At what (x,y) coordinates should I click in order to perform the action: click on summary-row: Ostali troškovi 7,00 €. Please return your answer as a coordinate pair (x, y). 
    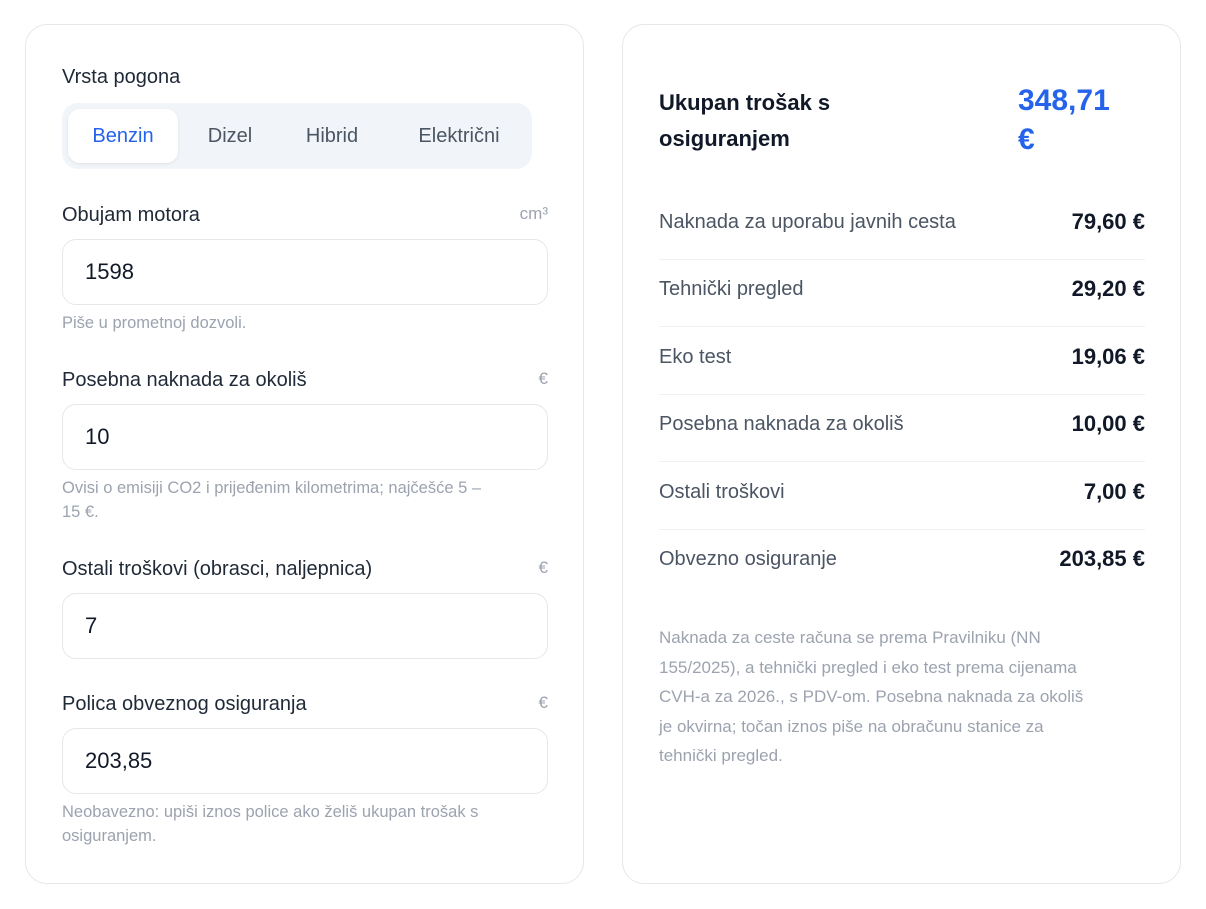
    Looking at the image, I should click on (902, 496).